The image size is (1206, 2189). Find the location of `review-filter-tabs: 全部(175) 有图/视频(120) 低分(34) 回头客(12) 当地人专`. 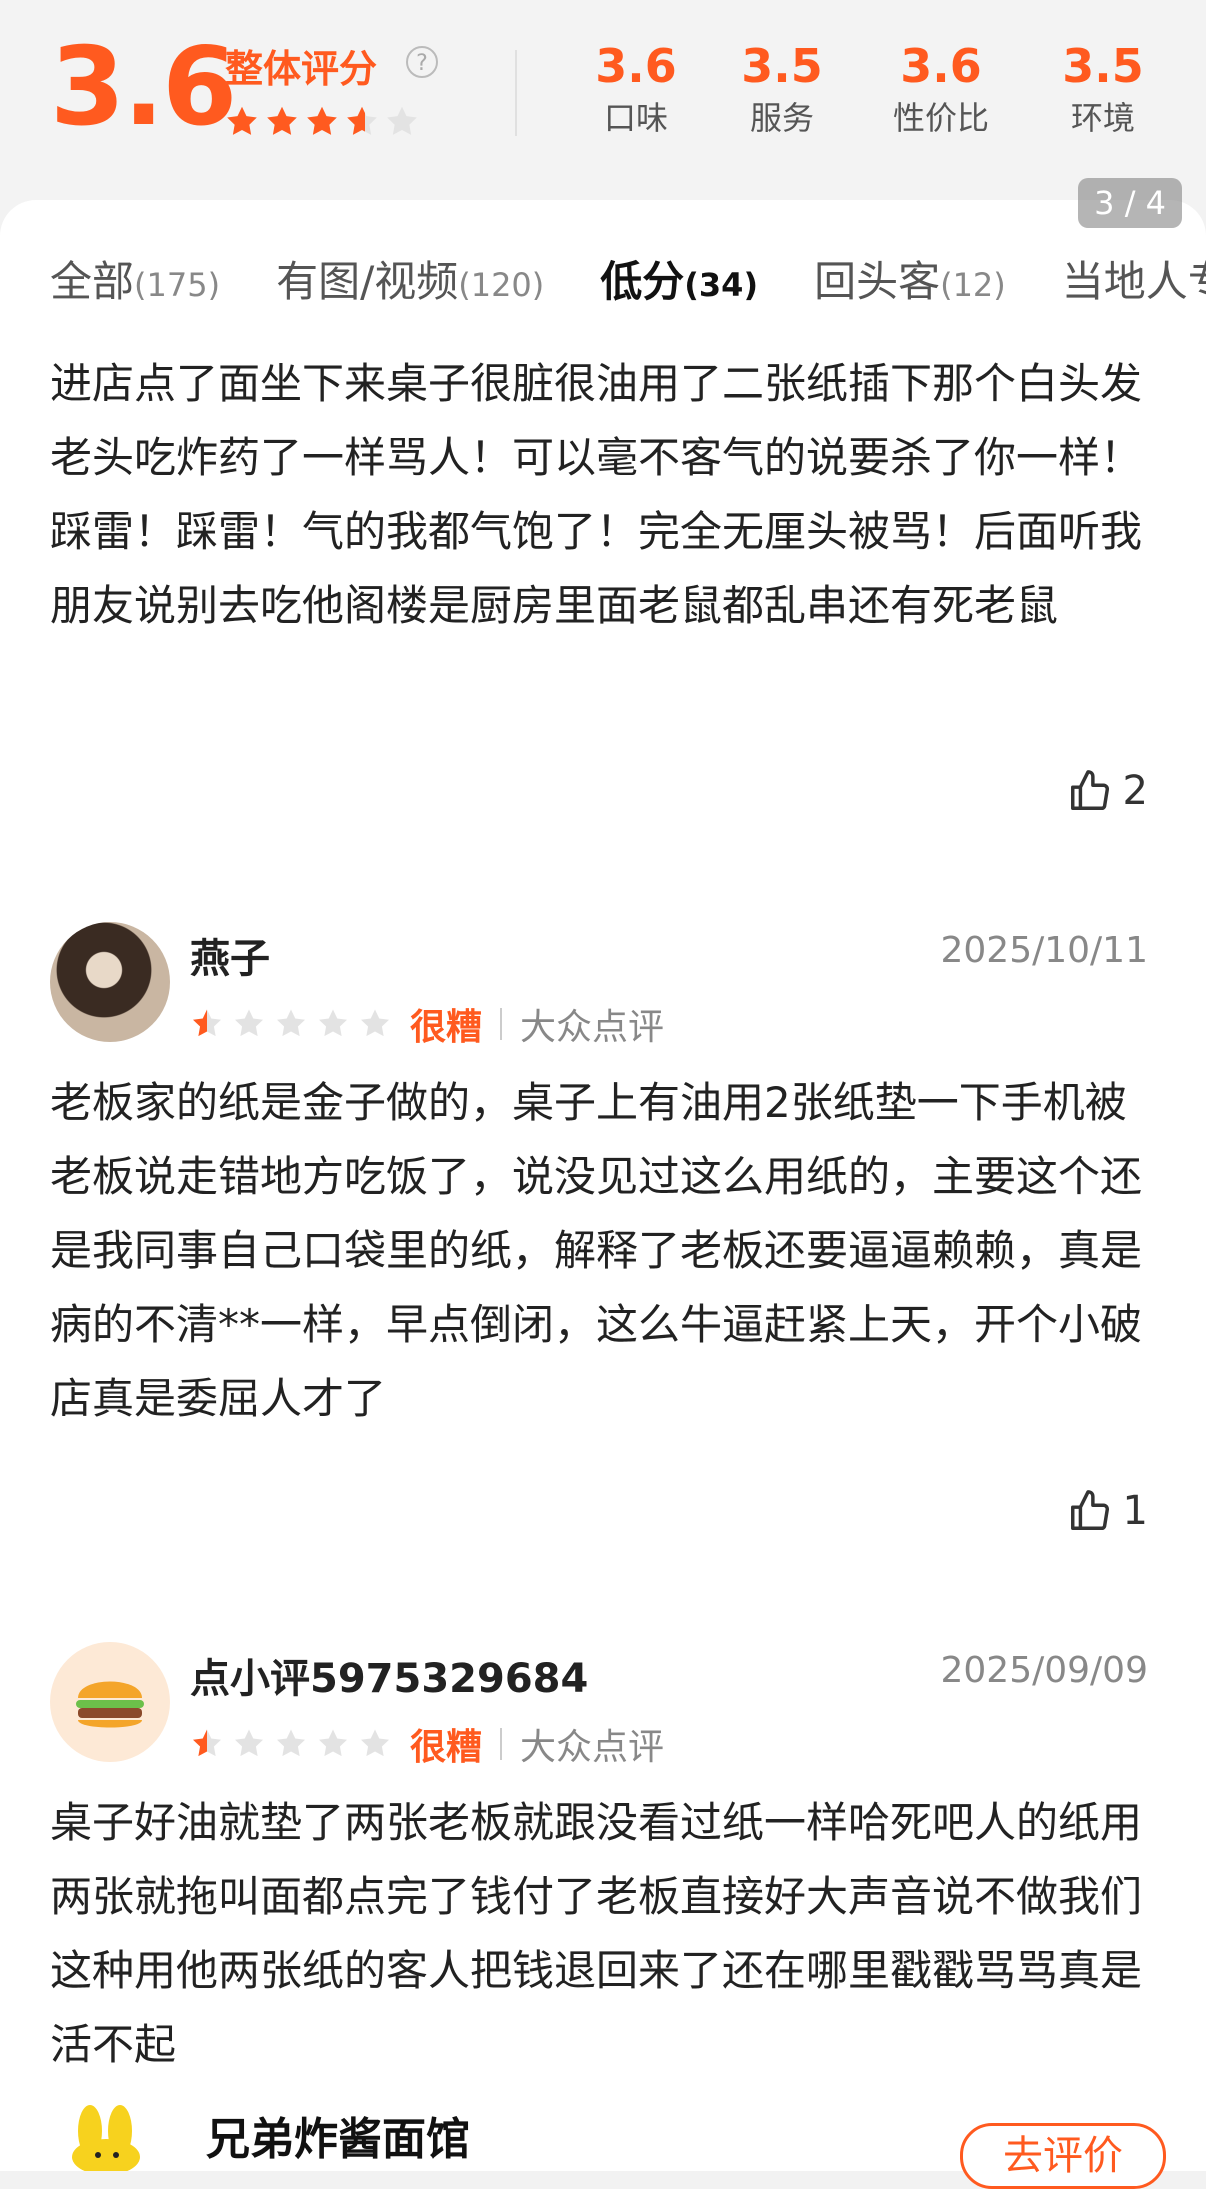

review-filter-tabs: 全部(175) 有图/视频(120) 低分(34) 回头客(12) 当地人专 is located at coordinates (628, 278).